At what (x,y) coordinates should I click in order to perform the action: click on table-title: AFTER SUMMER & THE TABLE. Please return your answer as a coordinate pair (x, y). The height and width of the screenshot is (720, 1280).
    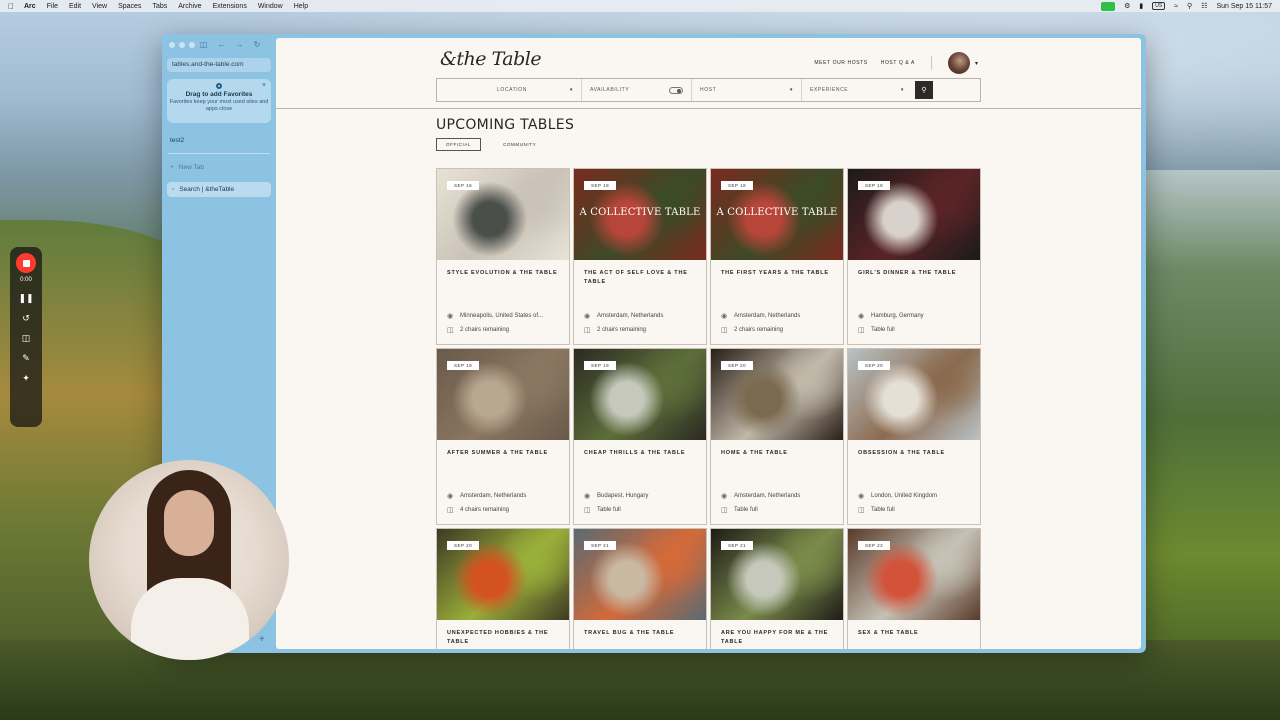
    Looking at the image, I should click on (506, 453).